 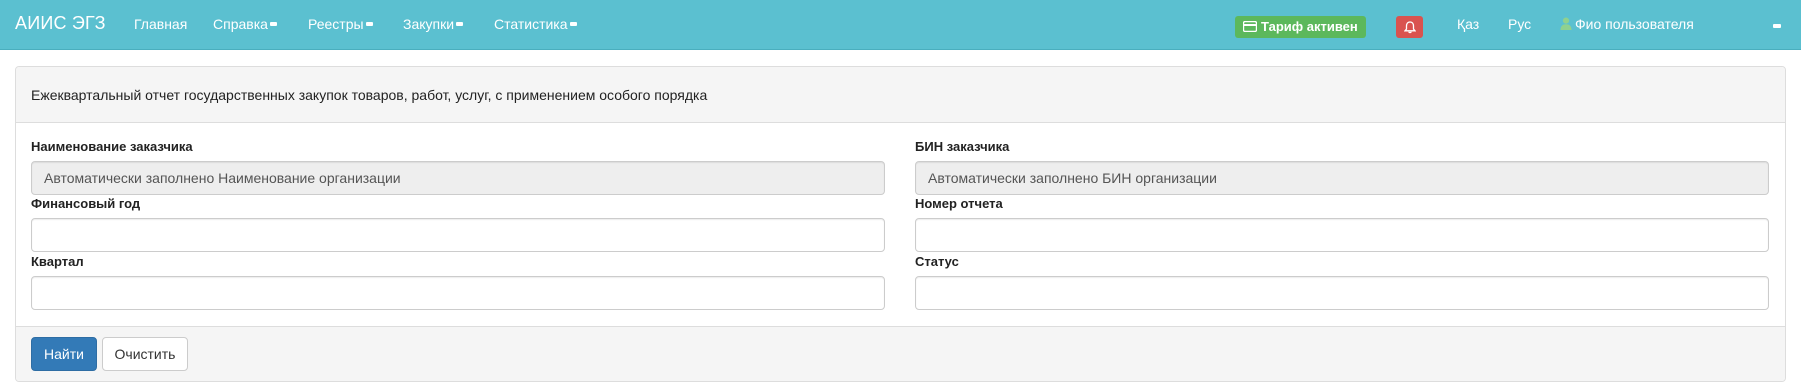 I want to click on fiscal-year-field, so click(x=458, y=235).